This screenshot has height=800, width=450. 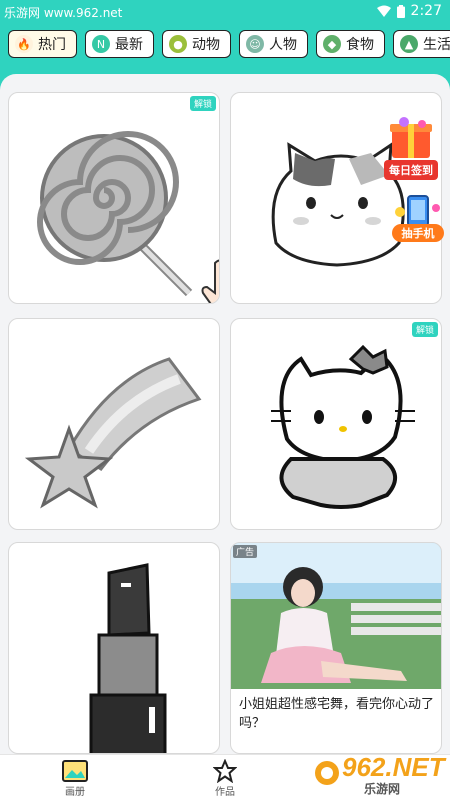 What do you see at coordinates (327, 773) in the screenshot?
I see `watermark-logo-icon` at bounding box center [327, 773].